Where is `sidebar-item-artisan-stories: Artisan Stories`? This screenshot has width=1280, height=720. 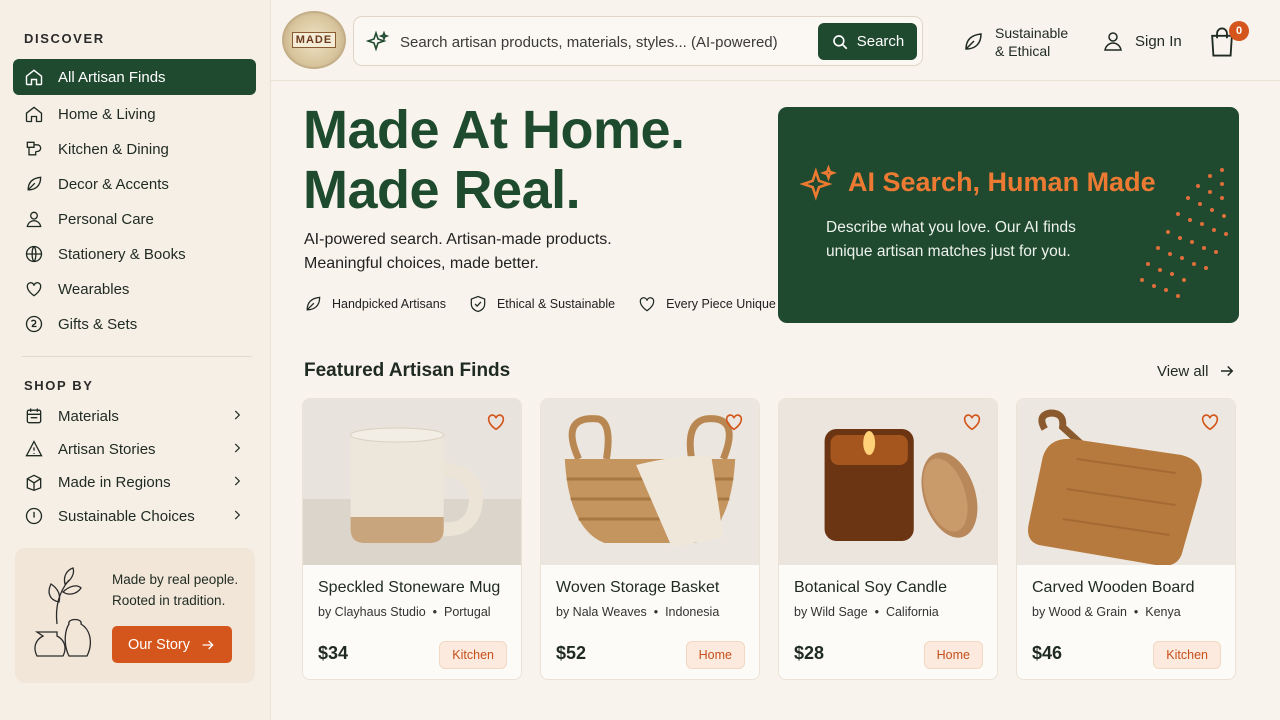 sidebar-item-artisan-stories: Artisan Stories is located at coordinates (134, 449).